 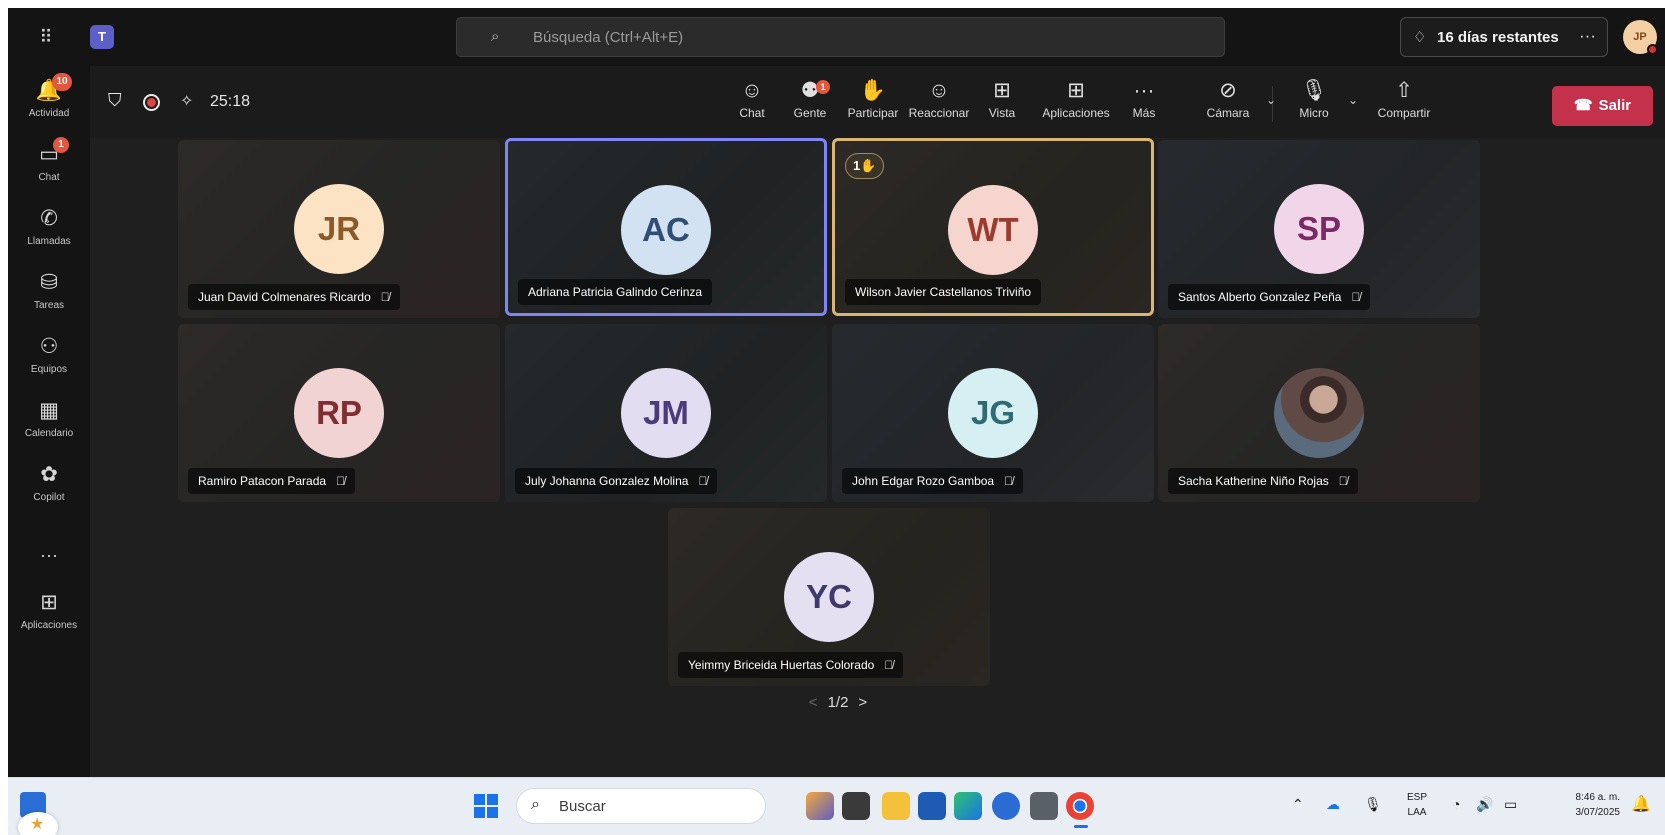 I want to click on battery-icon: ▭, so click(x=1510, y=804).